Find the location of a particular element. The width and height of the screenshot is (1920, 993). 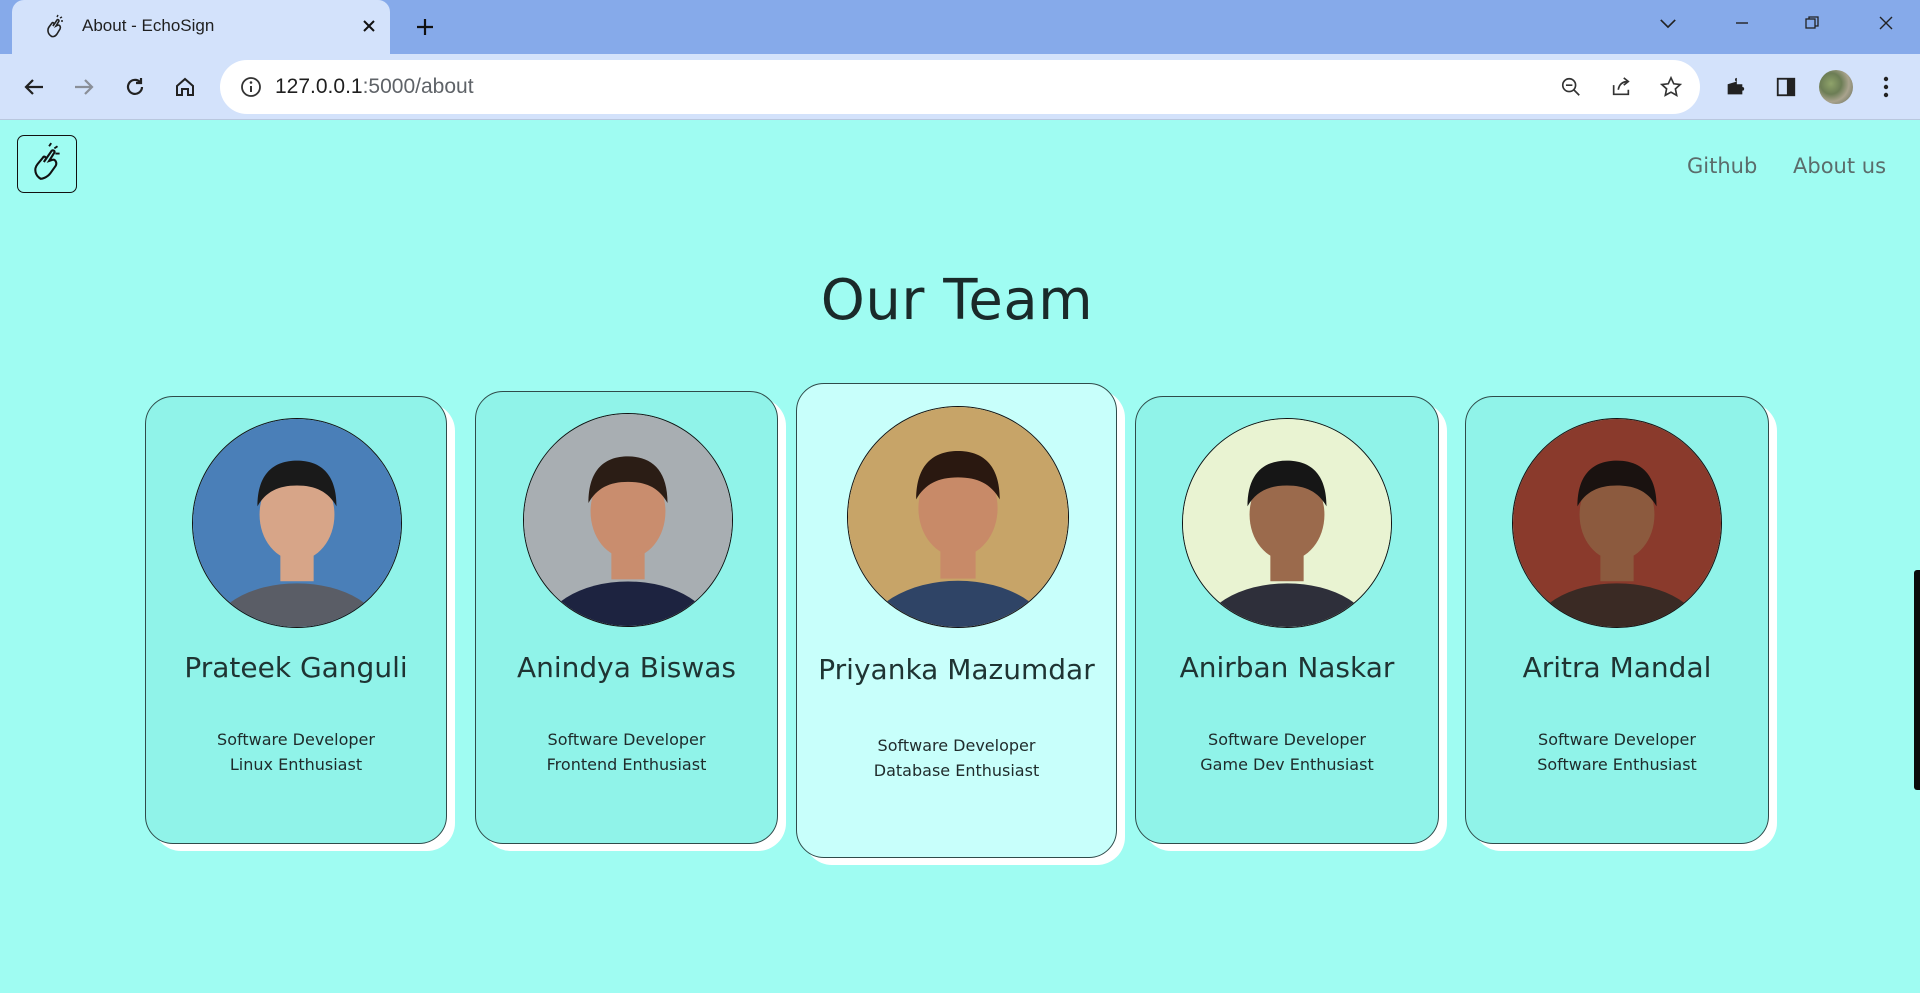

url-text: 127.0.0.1:5000/about is located at coordinates (374, 87).